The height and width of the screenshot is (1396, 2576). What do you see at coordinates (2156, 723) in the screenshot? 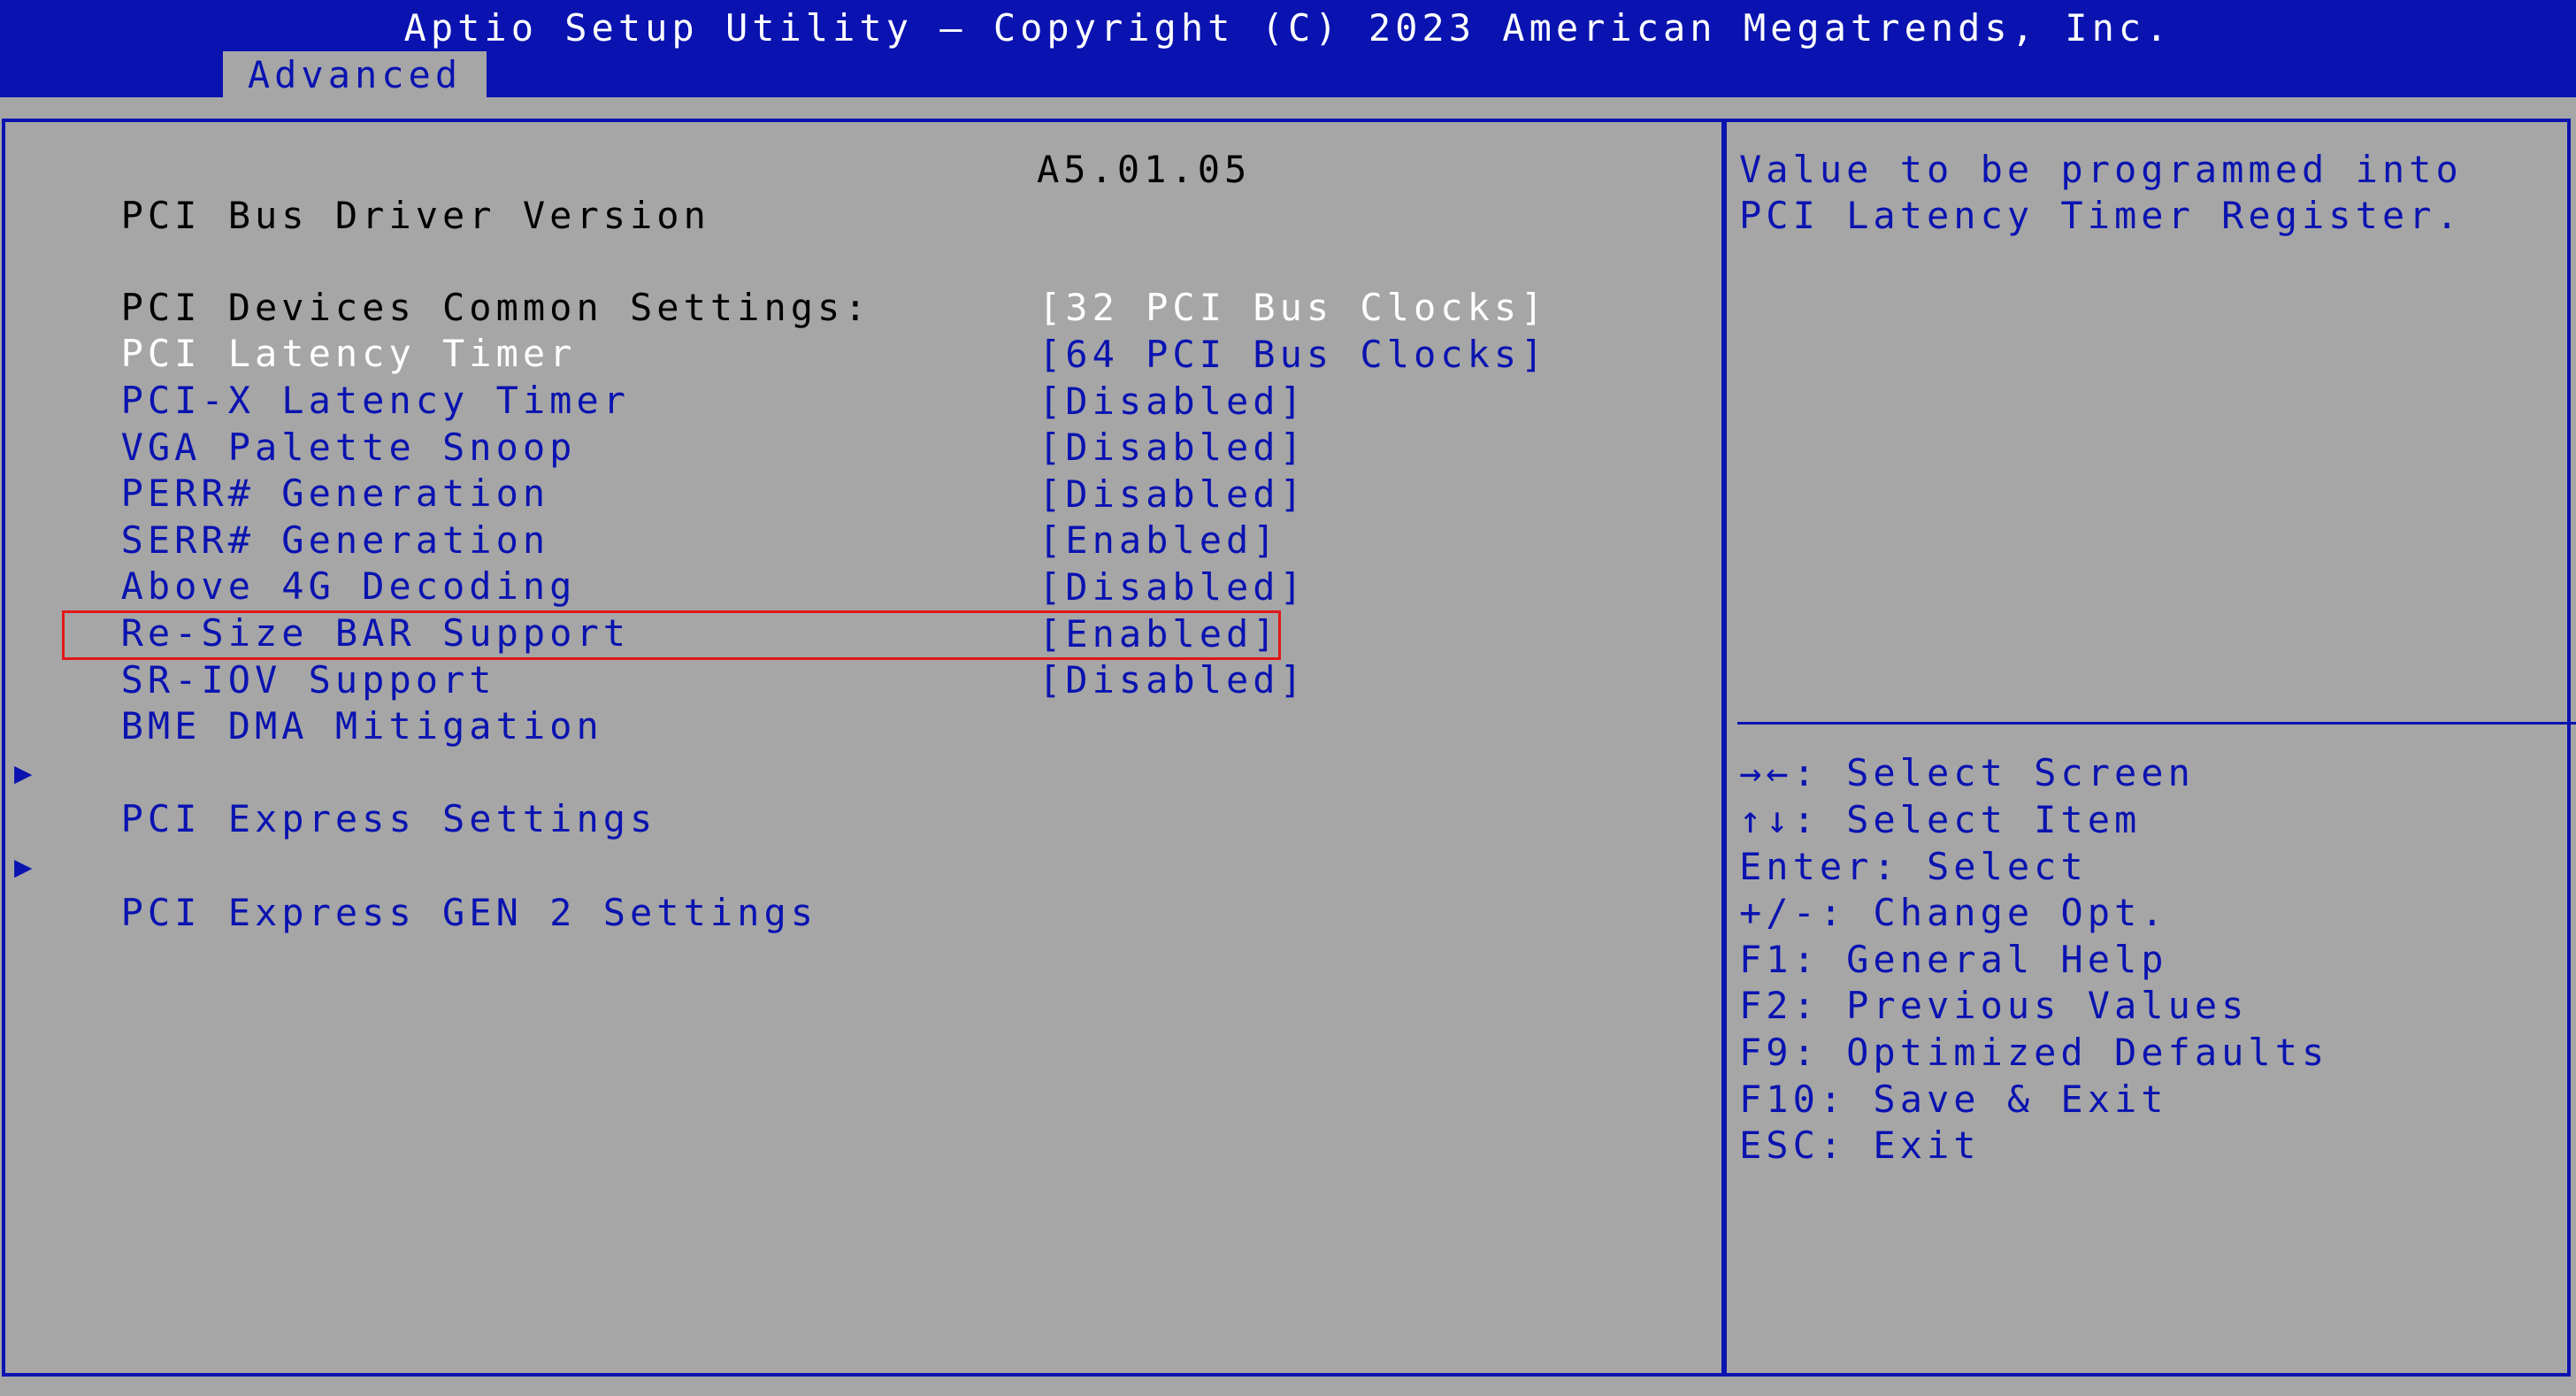
I see `help-divider` at bounding box center [2156, 723].